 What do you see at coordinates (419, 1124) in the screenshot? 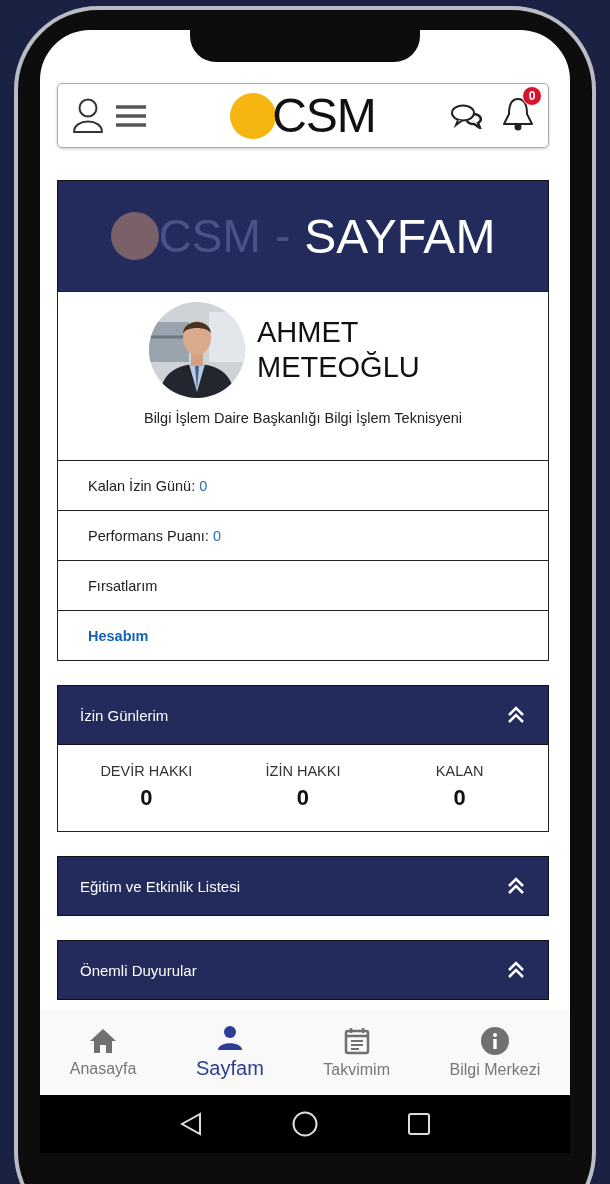
I see `recents-icon` at bounding box center [419, 1124].